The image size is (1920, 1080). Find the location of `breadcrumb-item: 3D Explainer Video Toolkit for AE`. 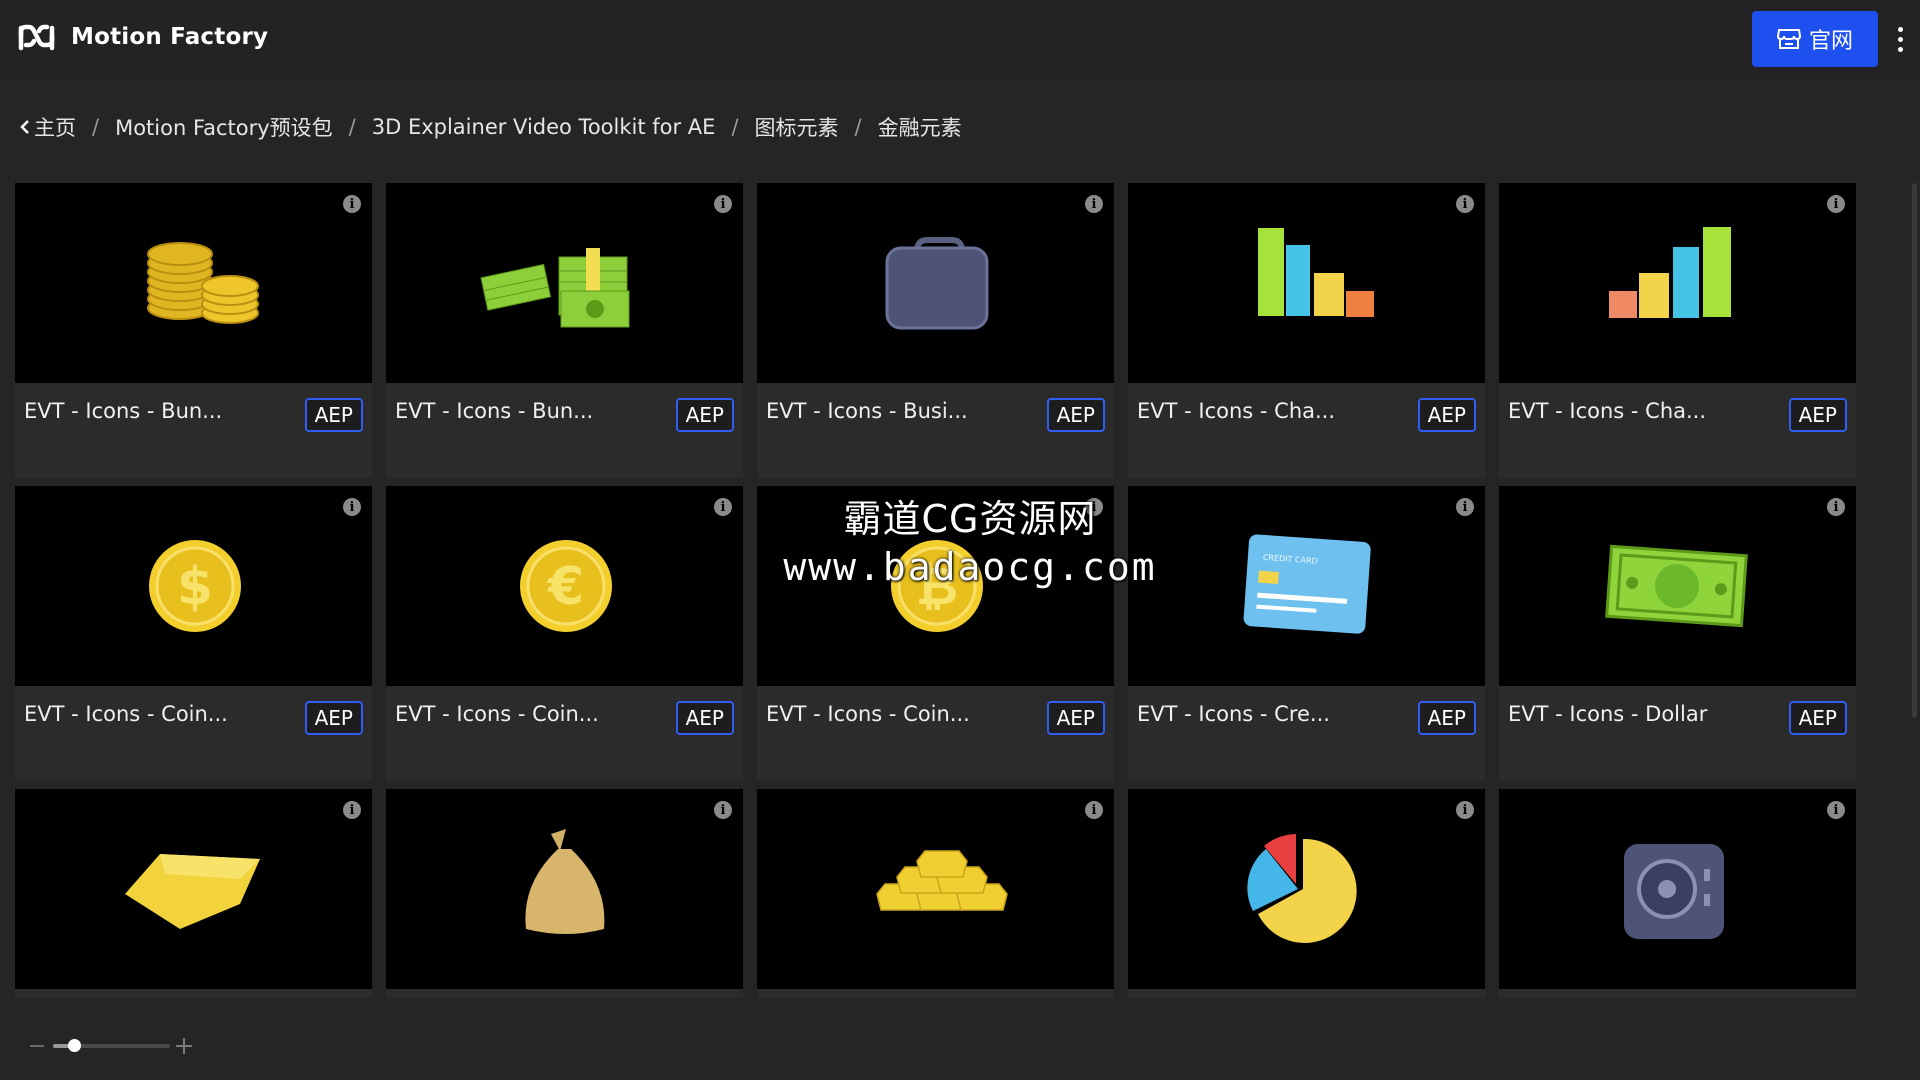

breadcrumb-item: 3D Explainer Video Toolkit for AE is located at coordinates (544, 127).